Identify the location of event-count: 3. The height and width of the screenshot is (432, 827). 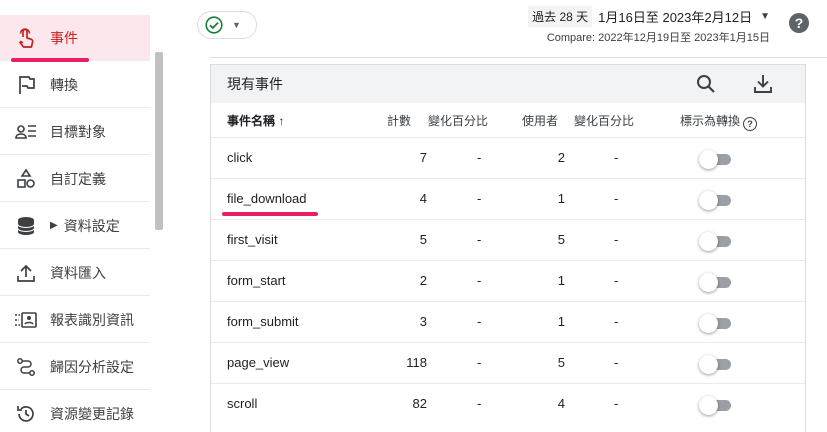
(423, 321).